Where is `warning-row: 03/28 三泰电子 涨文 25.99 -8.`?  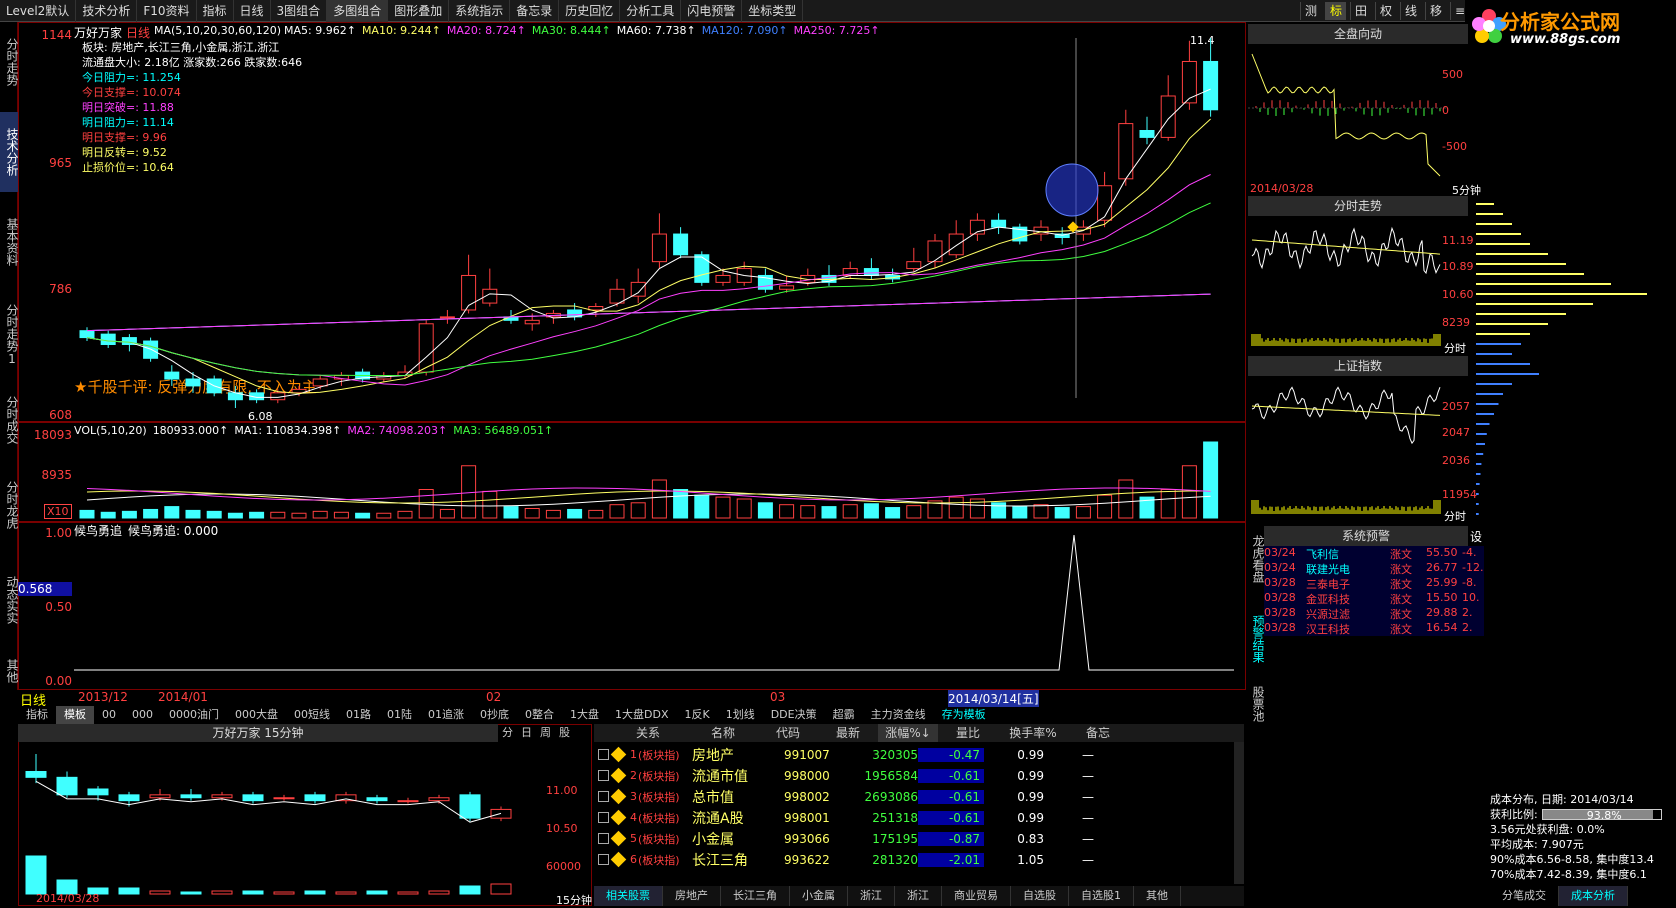 warning-row: 03/28 三泰电子 涨文 25.99 -8. is located at coordinates (1374, 583).